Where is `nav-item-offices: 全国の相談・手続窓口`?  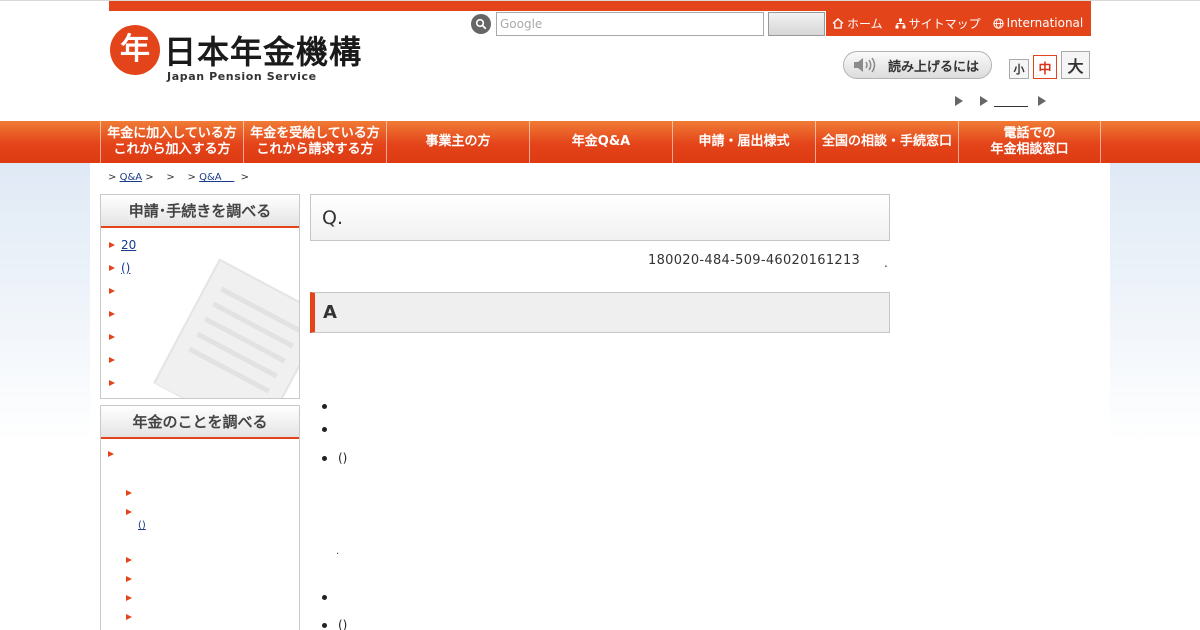
nav-item-offices: 全国の相談・手続窓口 is located at coordinates (886, 142).